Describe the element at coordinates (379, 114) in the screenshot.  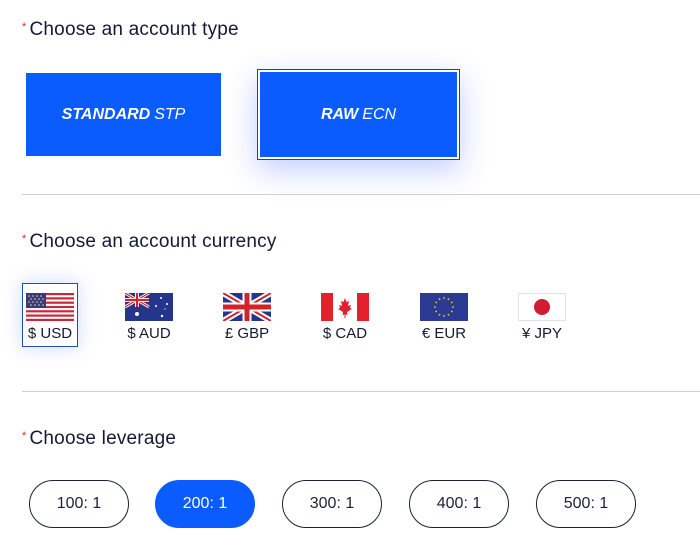
I see `account-type-suffix: ECN` at that location.